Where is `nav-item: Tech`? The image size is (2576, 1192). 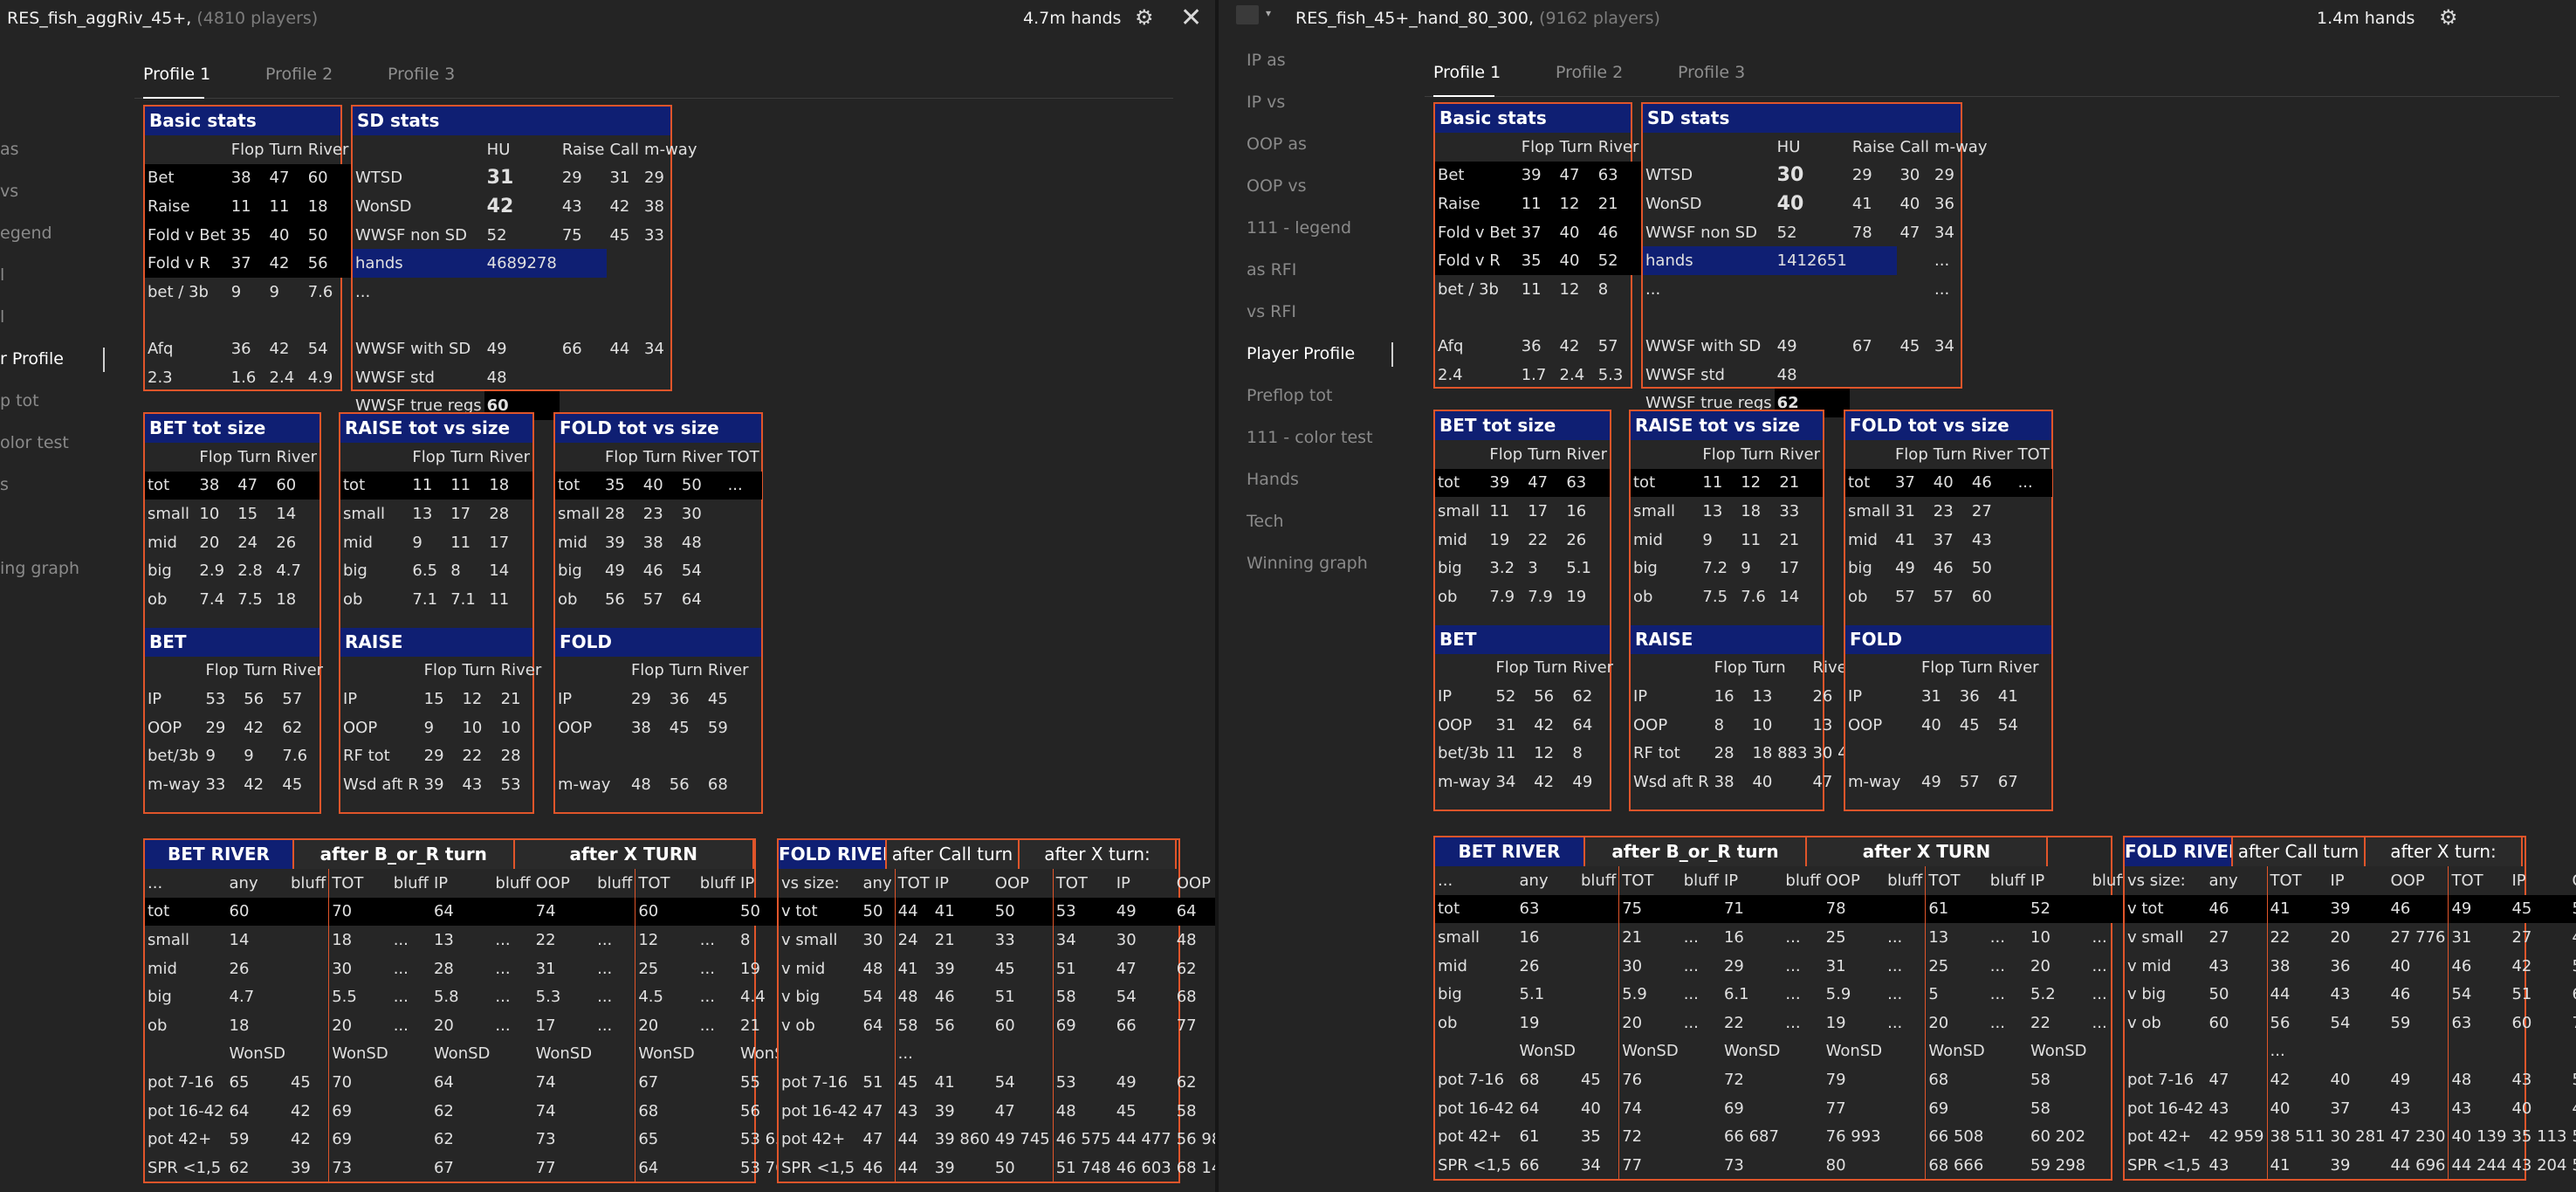 nav-item: Tech is located at coordinates (1265, 521).